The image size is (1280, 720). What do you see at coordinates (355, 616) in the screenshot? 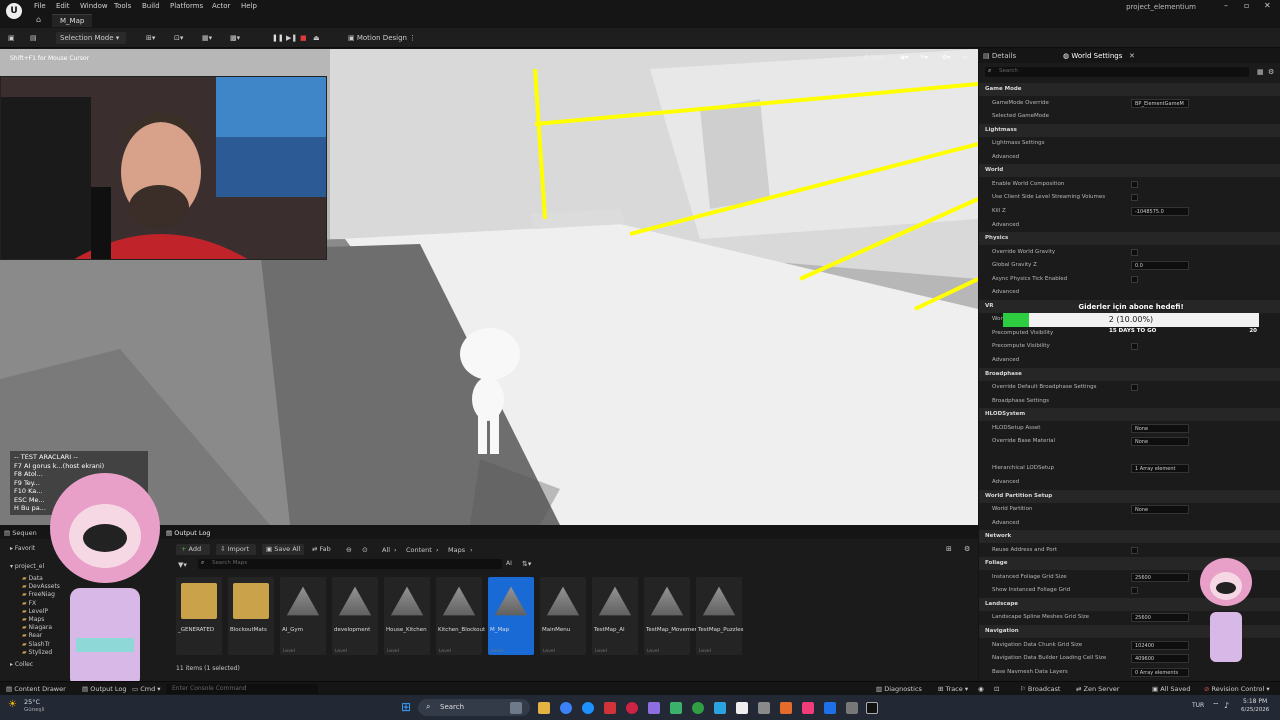
I see `asset-tile: development Level` at bounding box center [355, 616].